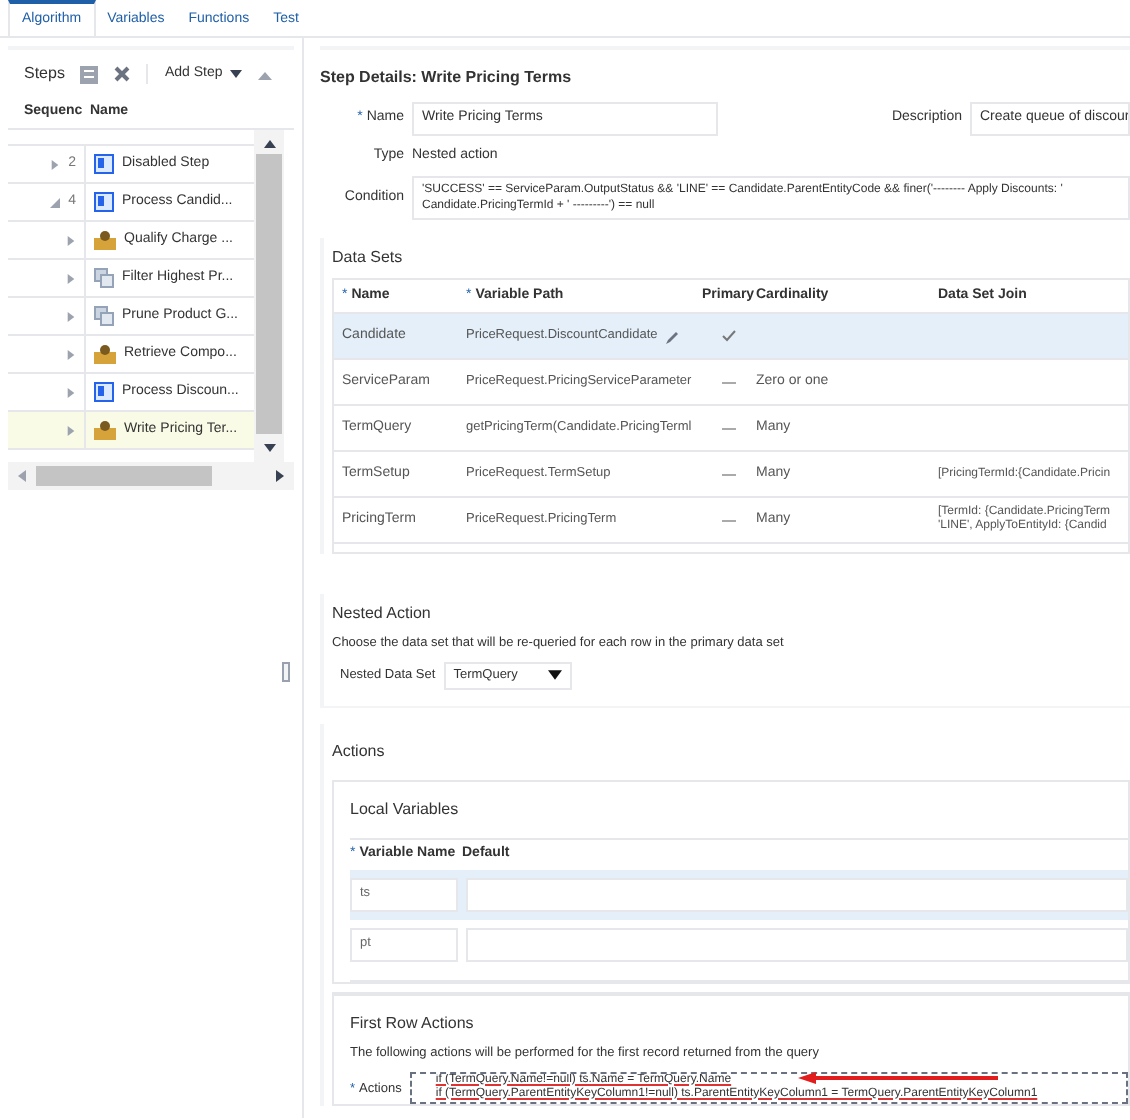 The image size is (1130, 1120). I want to click on scroll-right-icon, so click(280, 476).